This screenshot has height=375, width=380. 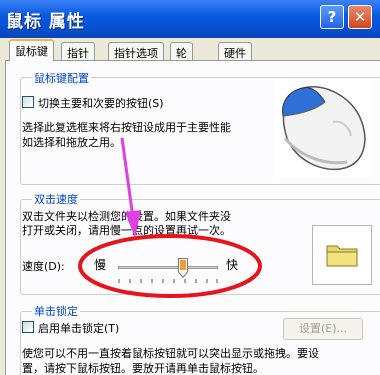 I want to click on fast-label: 快, so click(x=232, y=265).